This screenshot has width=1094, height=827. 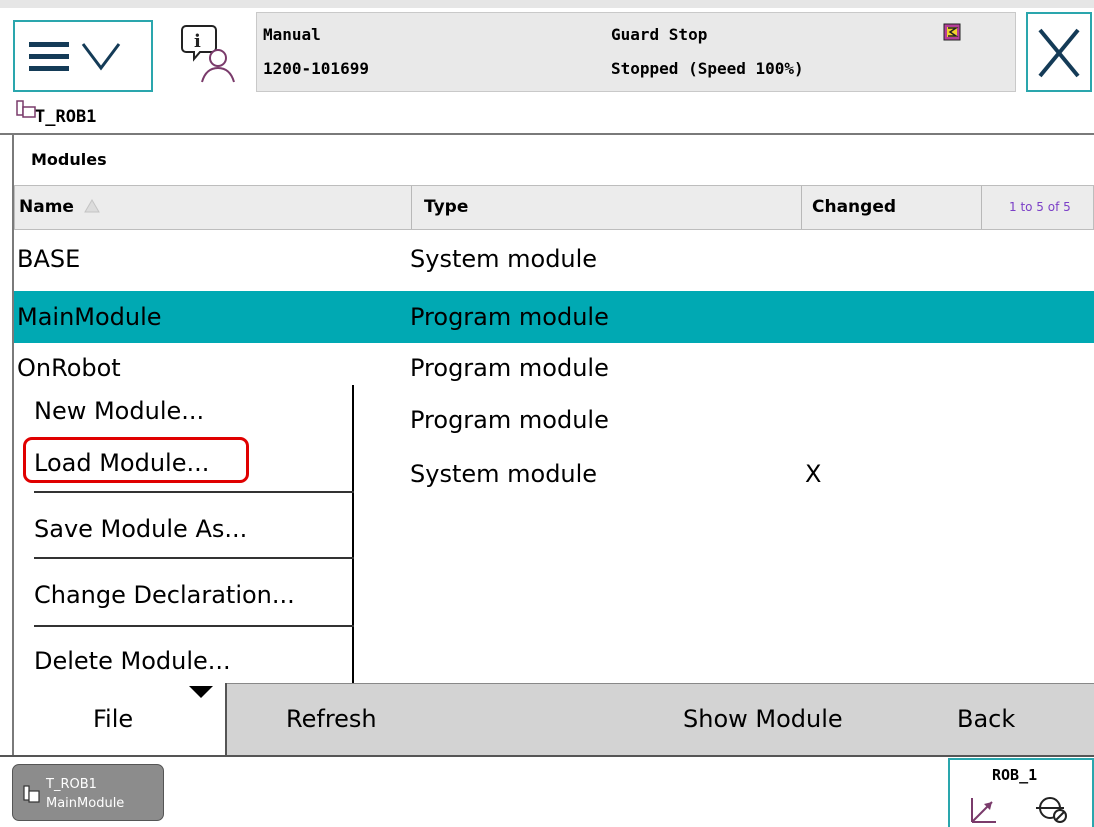 I want to click on info-person-icon: i, so click(x=210, y=53).